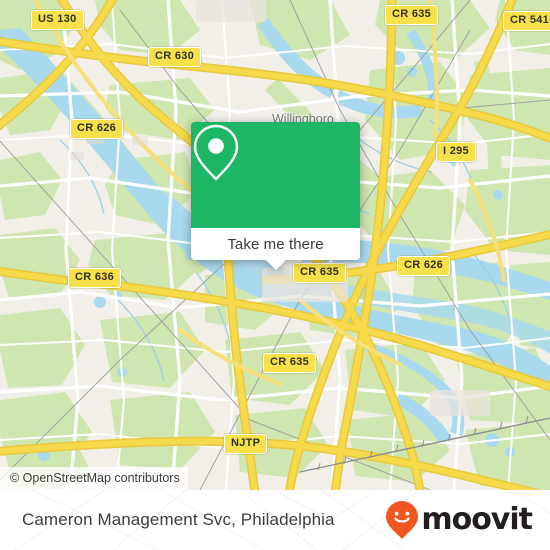 Image resolution: width=550 pixels, height=550 pixels. Describe the element at coordinates (290, 363) in the screenshot. I see `road-shield-cr-635-south: CR 635` at that location.